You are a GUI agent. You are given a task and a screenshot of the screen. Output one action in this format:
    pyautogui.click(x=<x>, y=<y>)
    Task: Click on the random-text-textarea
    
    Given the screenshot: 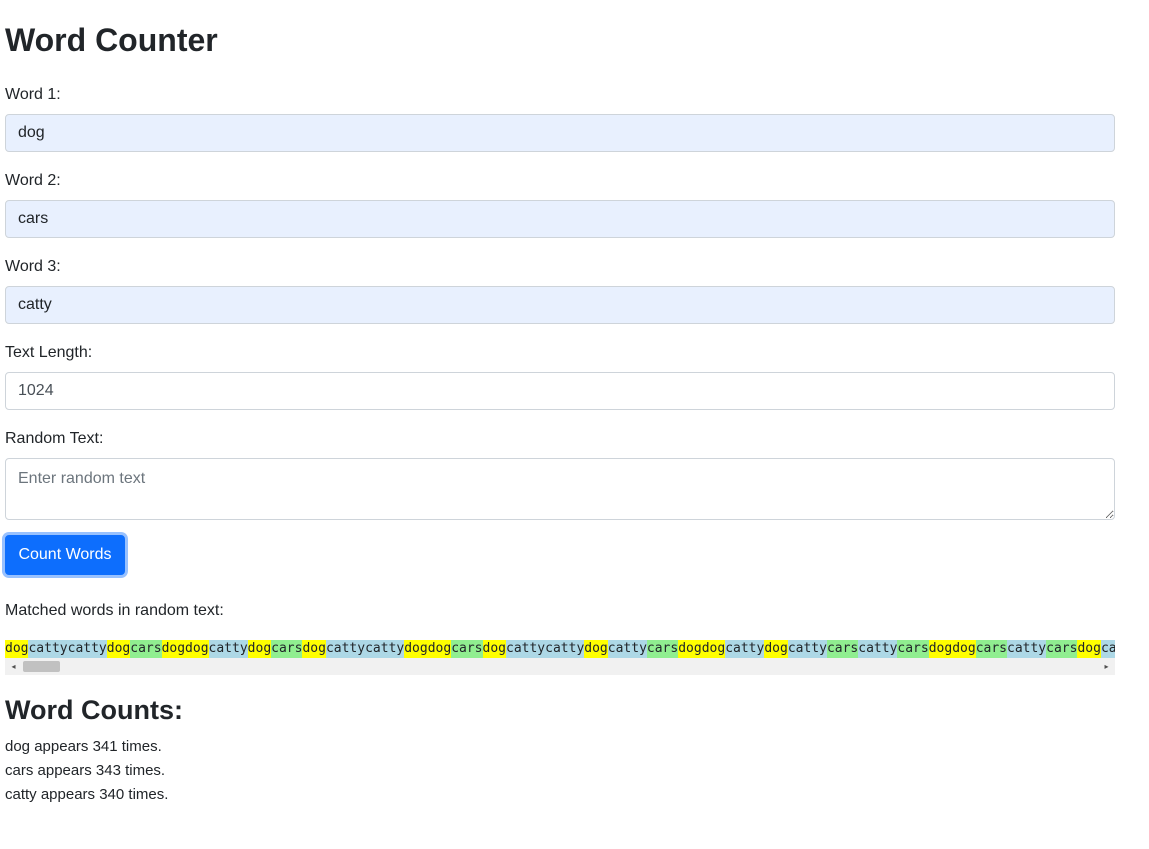 What is the action you would take?
    pyautogui.click(x=560, y=489)
    